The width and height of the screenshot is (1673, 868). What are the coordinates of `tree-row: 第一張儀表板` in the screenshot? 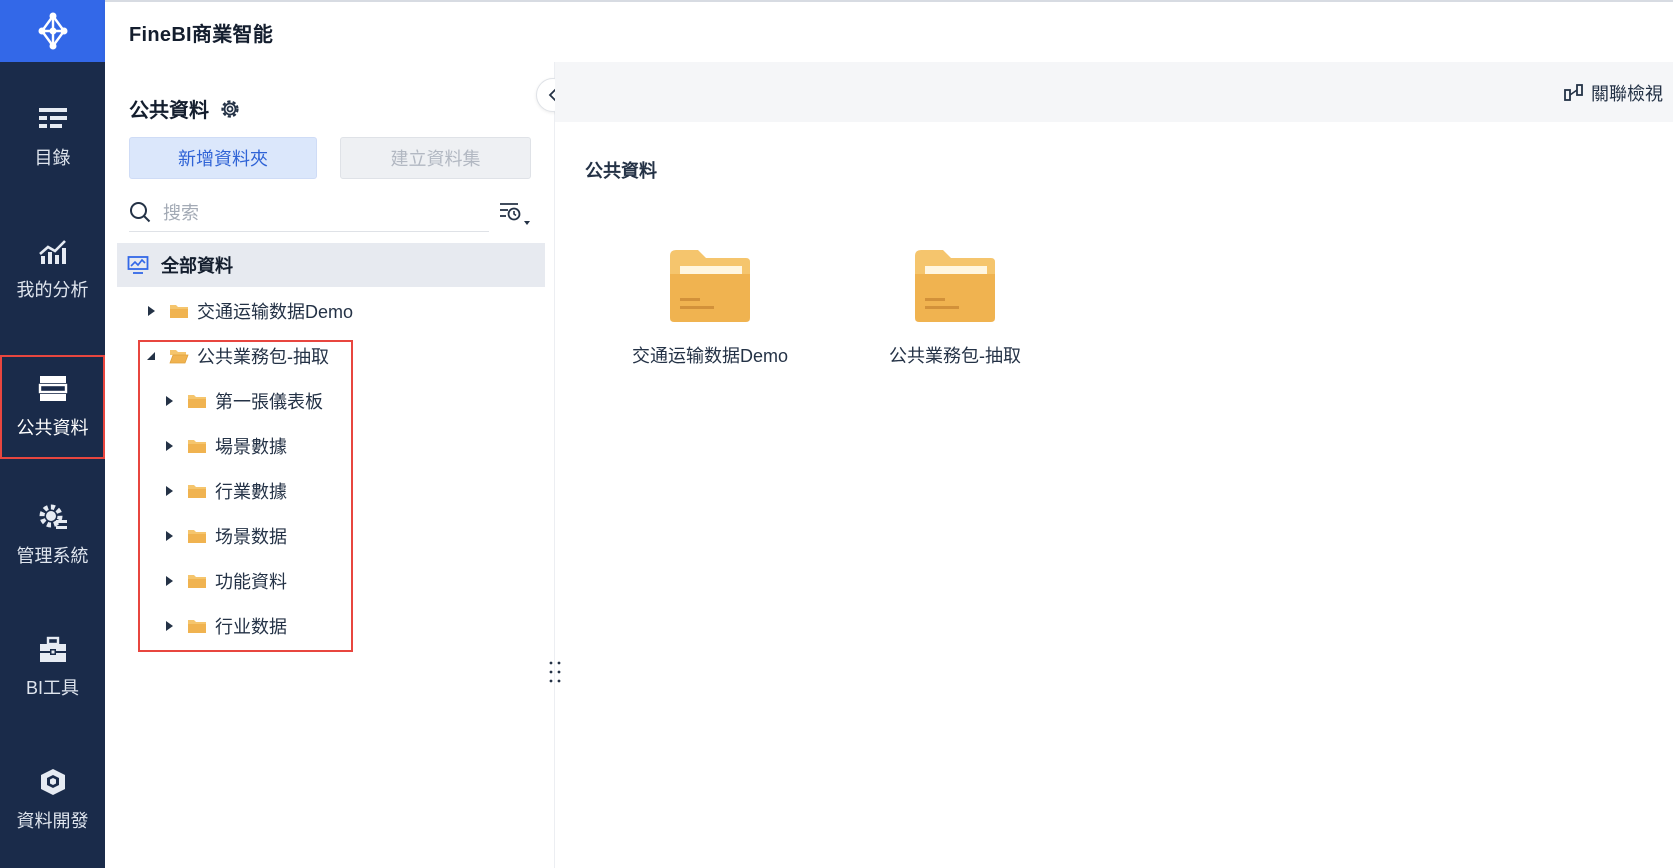 It's located at (242, 401).